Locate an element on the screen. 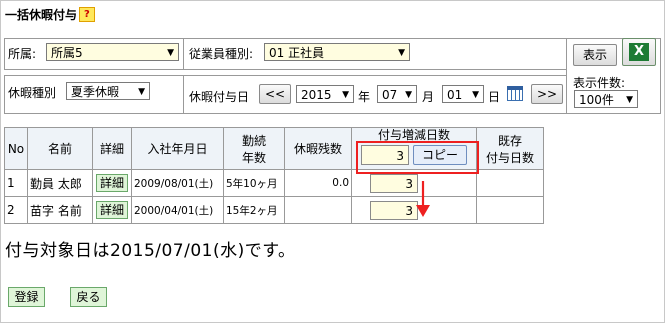  col-name: 名前 is located at coordinates (60, 148).